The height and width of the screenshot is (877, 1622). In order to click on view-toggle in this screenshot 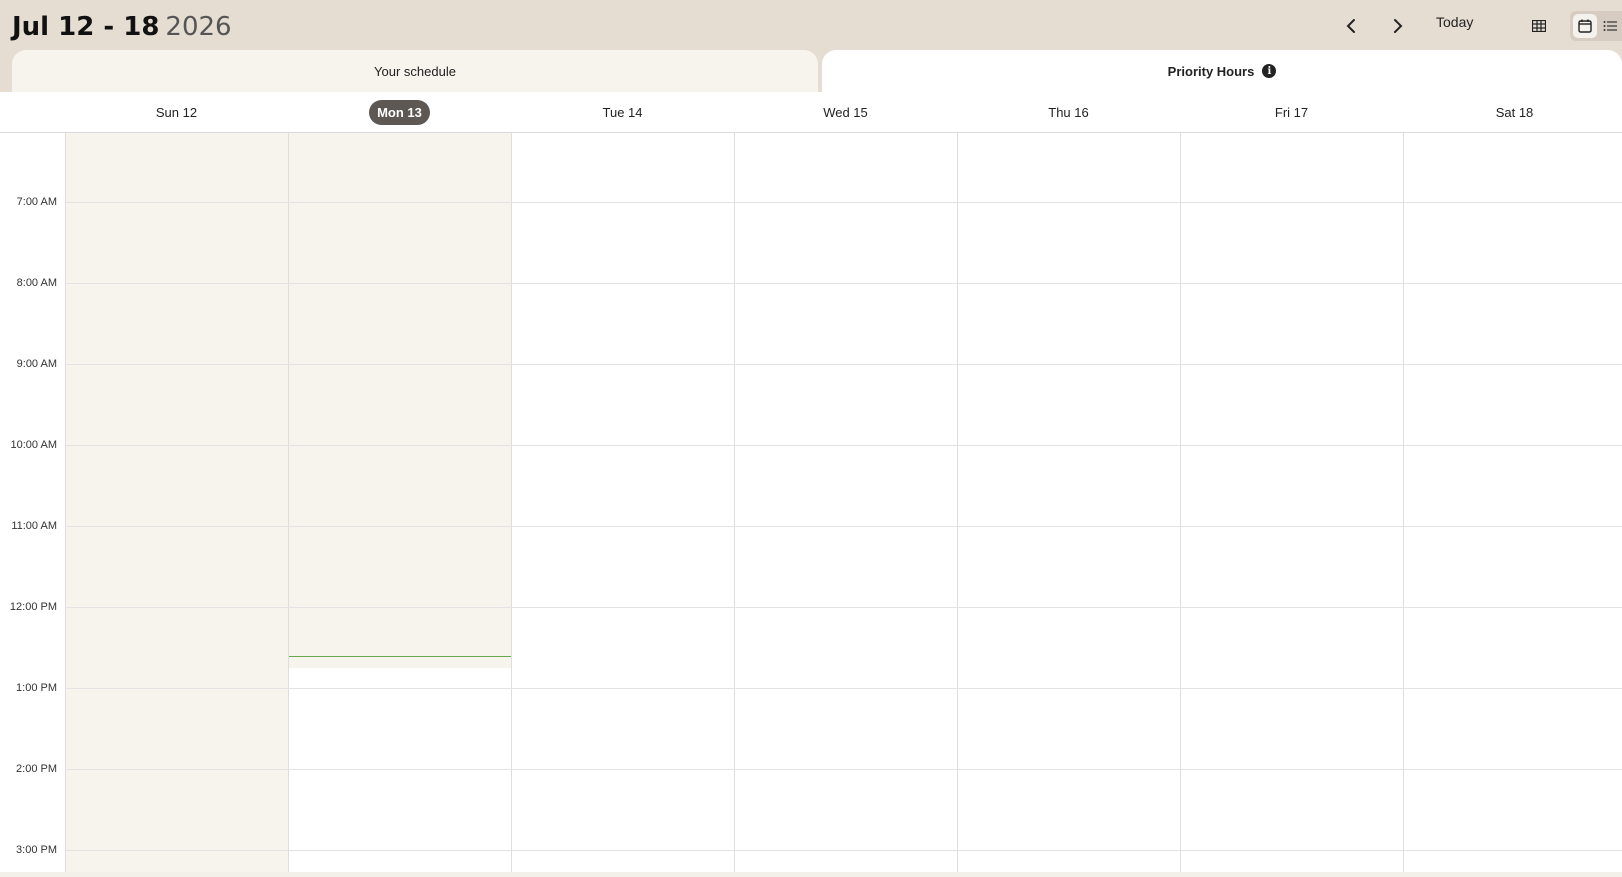, I will do `click(1596, 26)`.